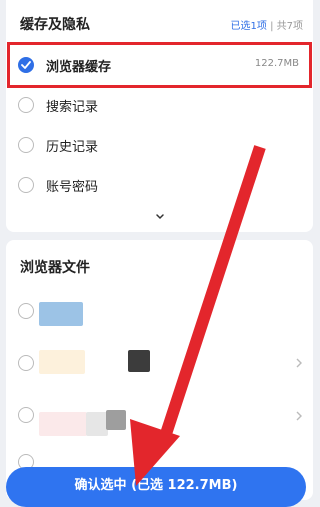 The width and height of the screenshot is (320, 507). I want to click on browser-files-title: 浏览器文件, so click(55, 268).